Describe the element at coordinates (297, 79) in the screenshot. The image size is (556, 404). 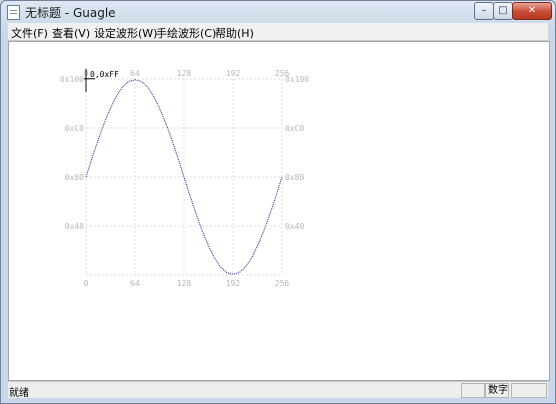
I see `y-tick-label-right: 0x100` at that location.